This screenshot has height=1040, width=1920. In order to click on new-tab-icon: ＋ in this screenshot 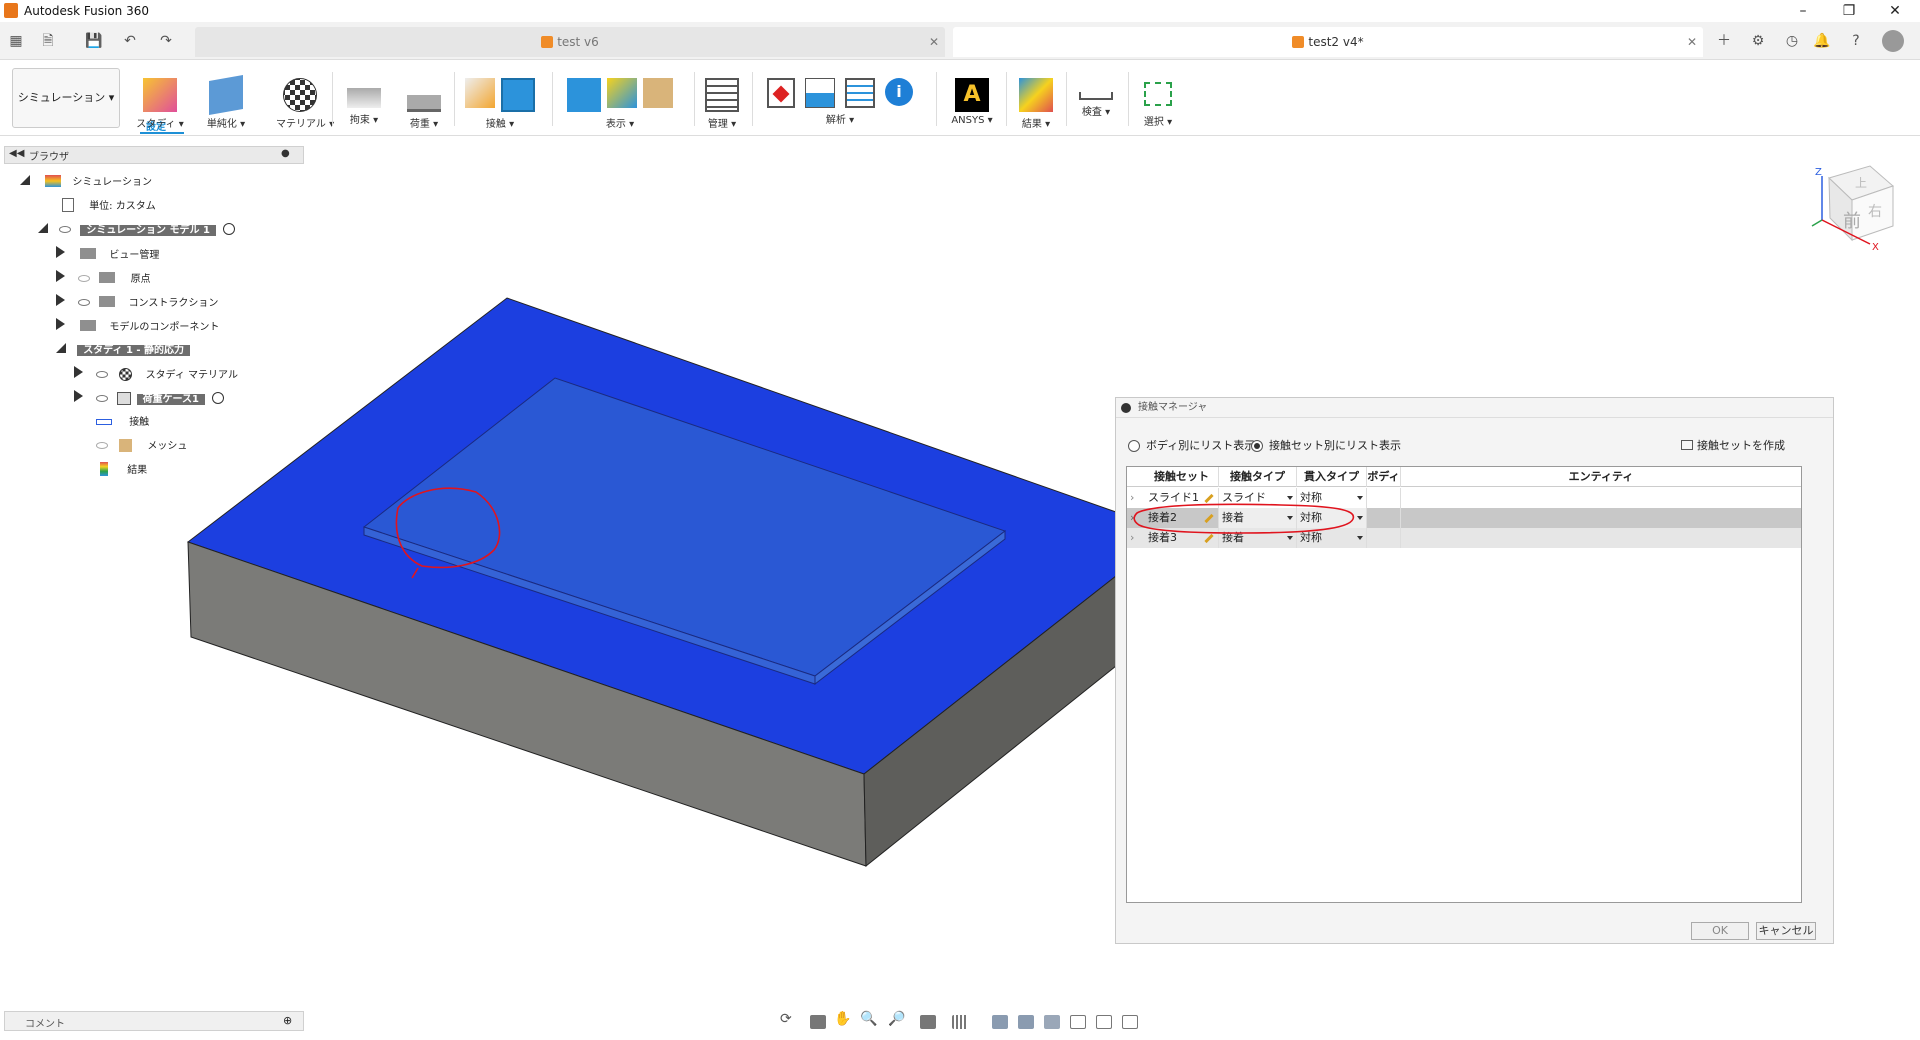, I will do `click(1724, 41)`.